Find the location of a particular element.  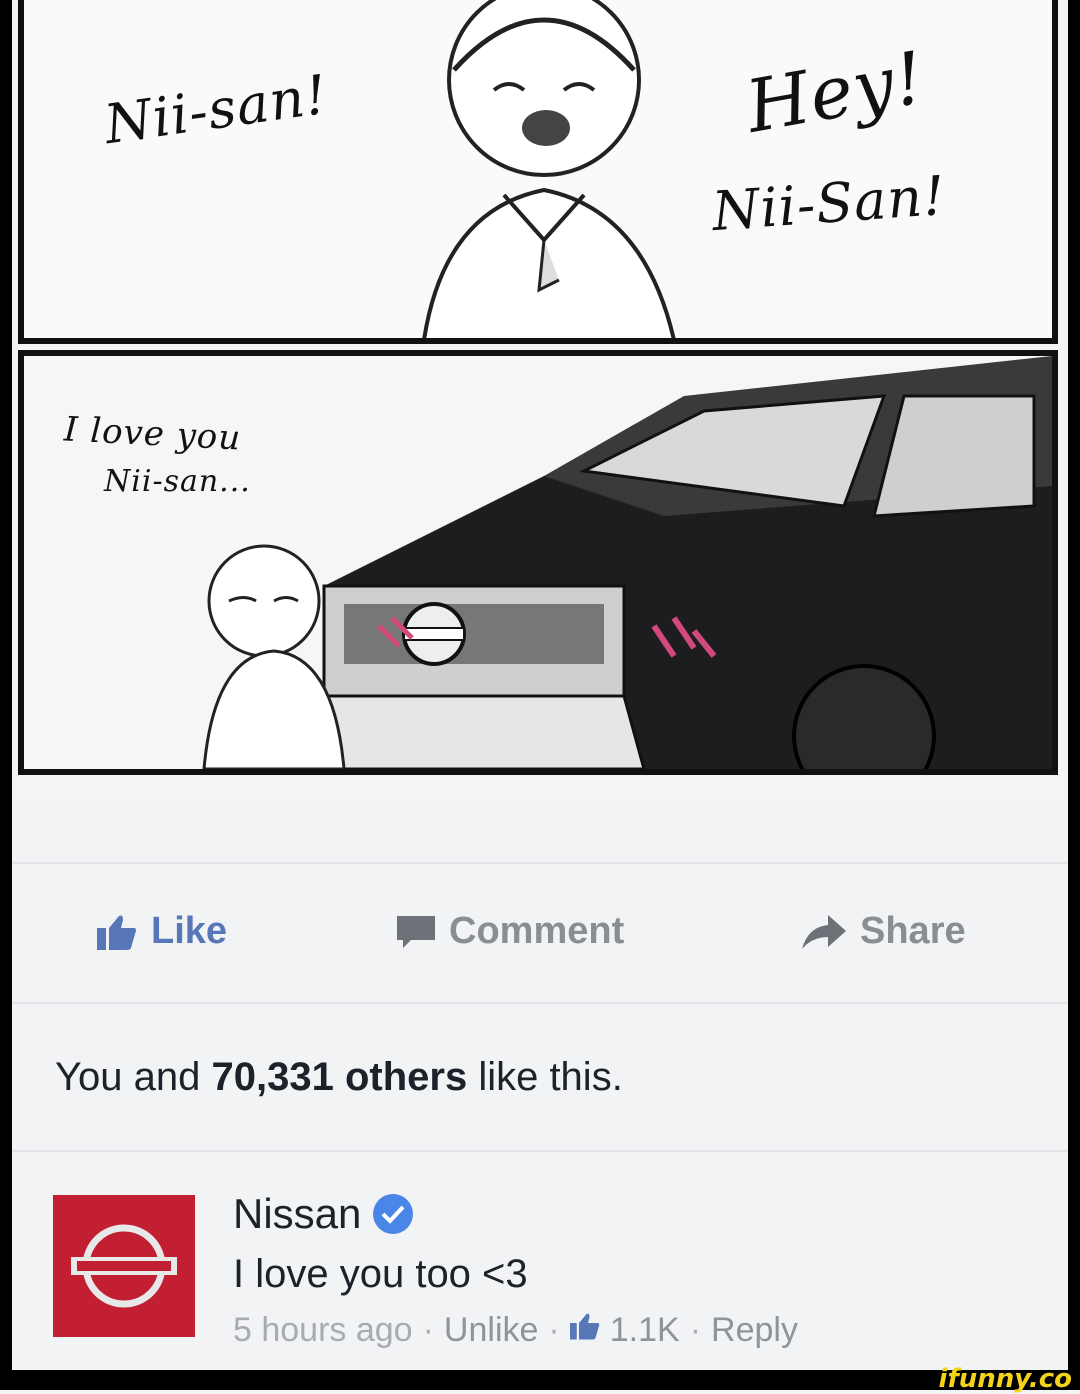

unlike-link: Unlike is located at coordinates (491, 1330).